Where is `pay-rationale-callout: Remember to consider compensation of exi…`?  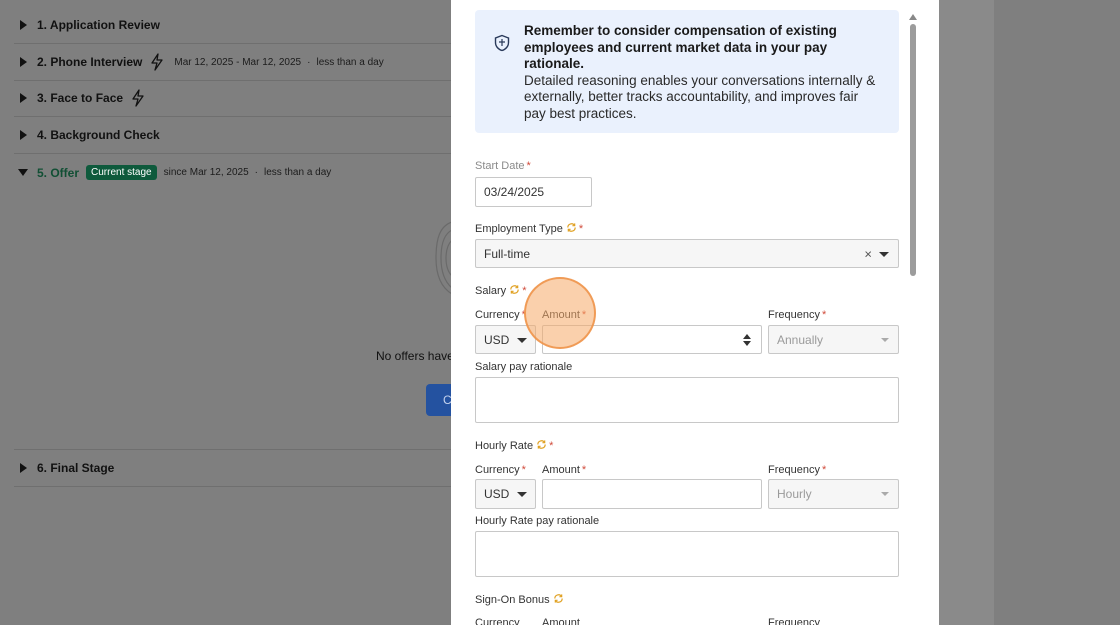 pay-rationale-callout: Remember to consider compensation of exi… is located at coordinates (687, 71).